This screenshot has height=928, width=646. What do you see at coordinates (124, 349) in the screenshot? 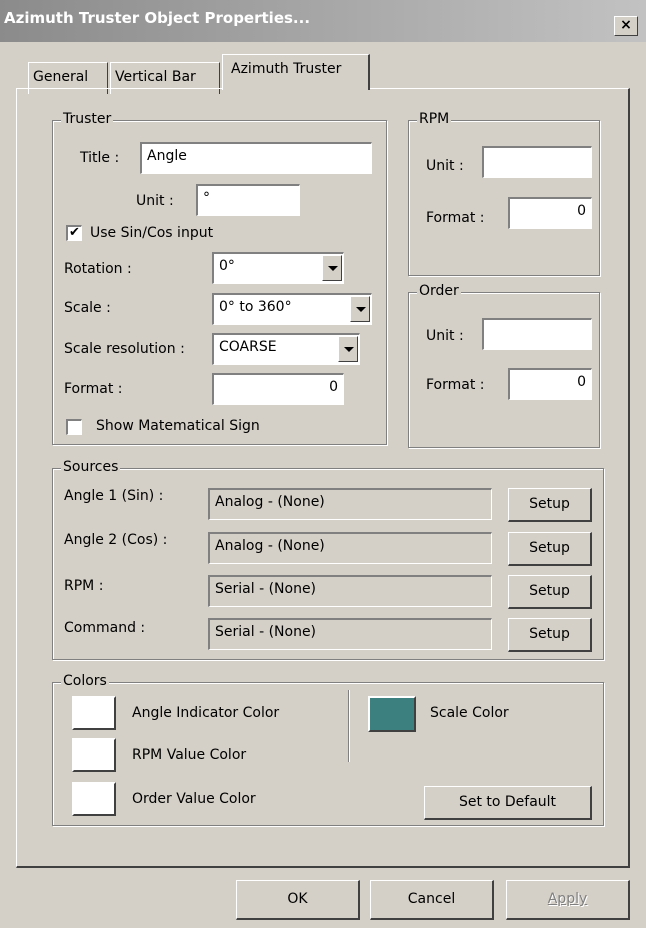
I see `scale-resolution-label: Scale resolution :` at bounding box center [124, 349].